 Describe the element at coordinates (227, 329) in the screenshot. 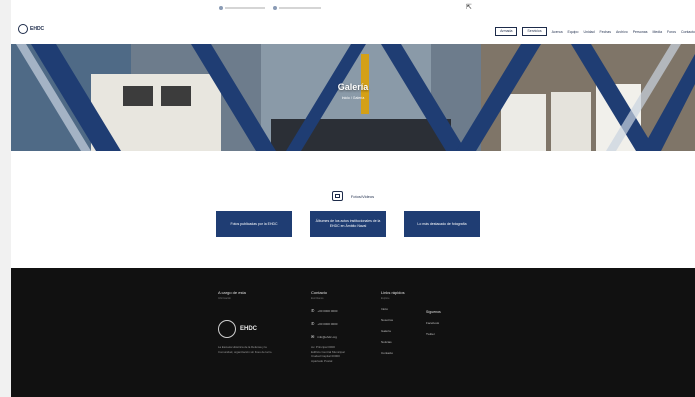

I see `footer-emblem-icon` at that location.